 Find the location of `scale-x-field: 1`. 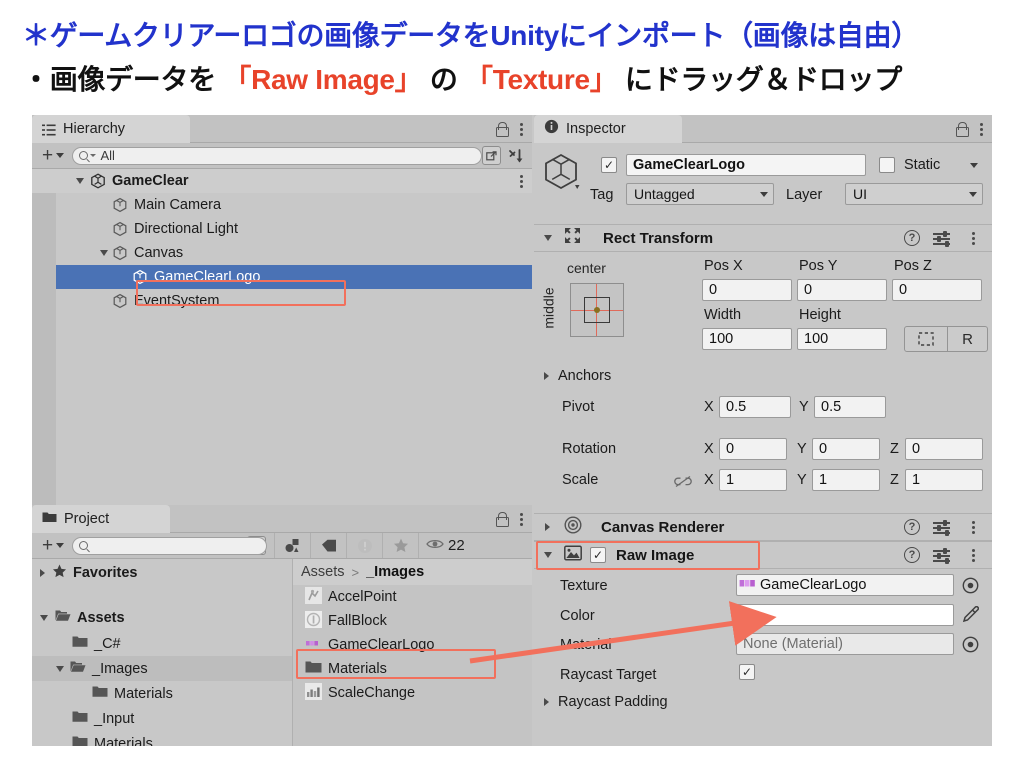

scale-x-field: 1 is located at coordinates (753, 480).